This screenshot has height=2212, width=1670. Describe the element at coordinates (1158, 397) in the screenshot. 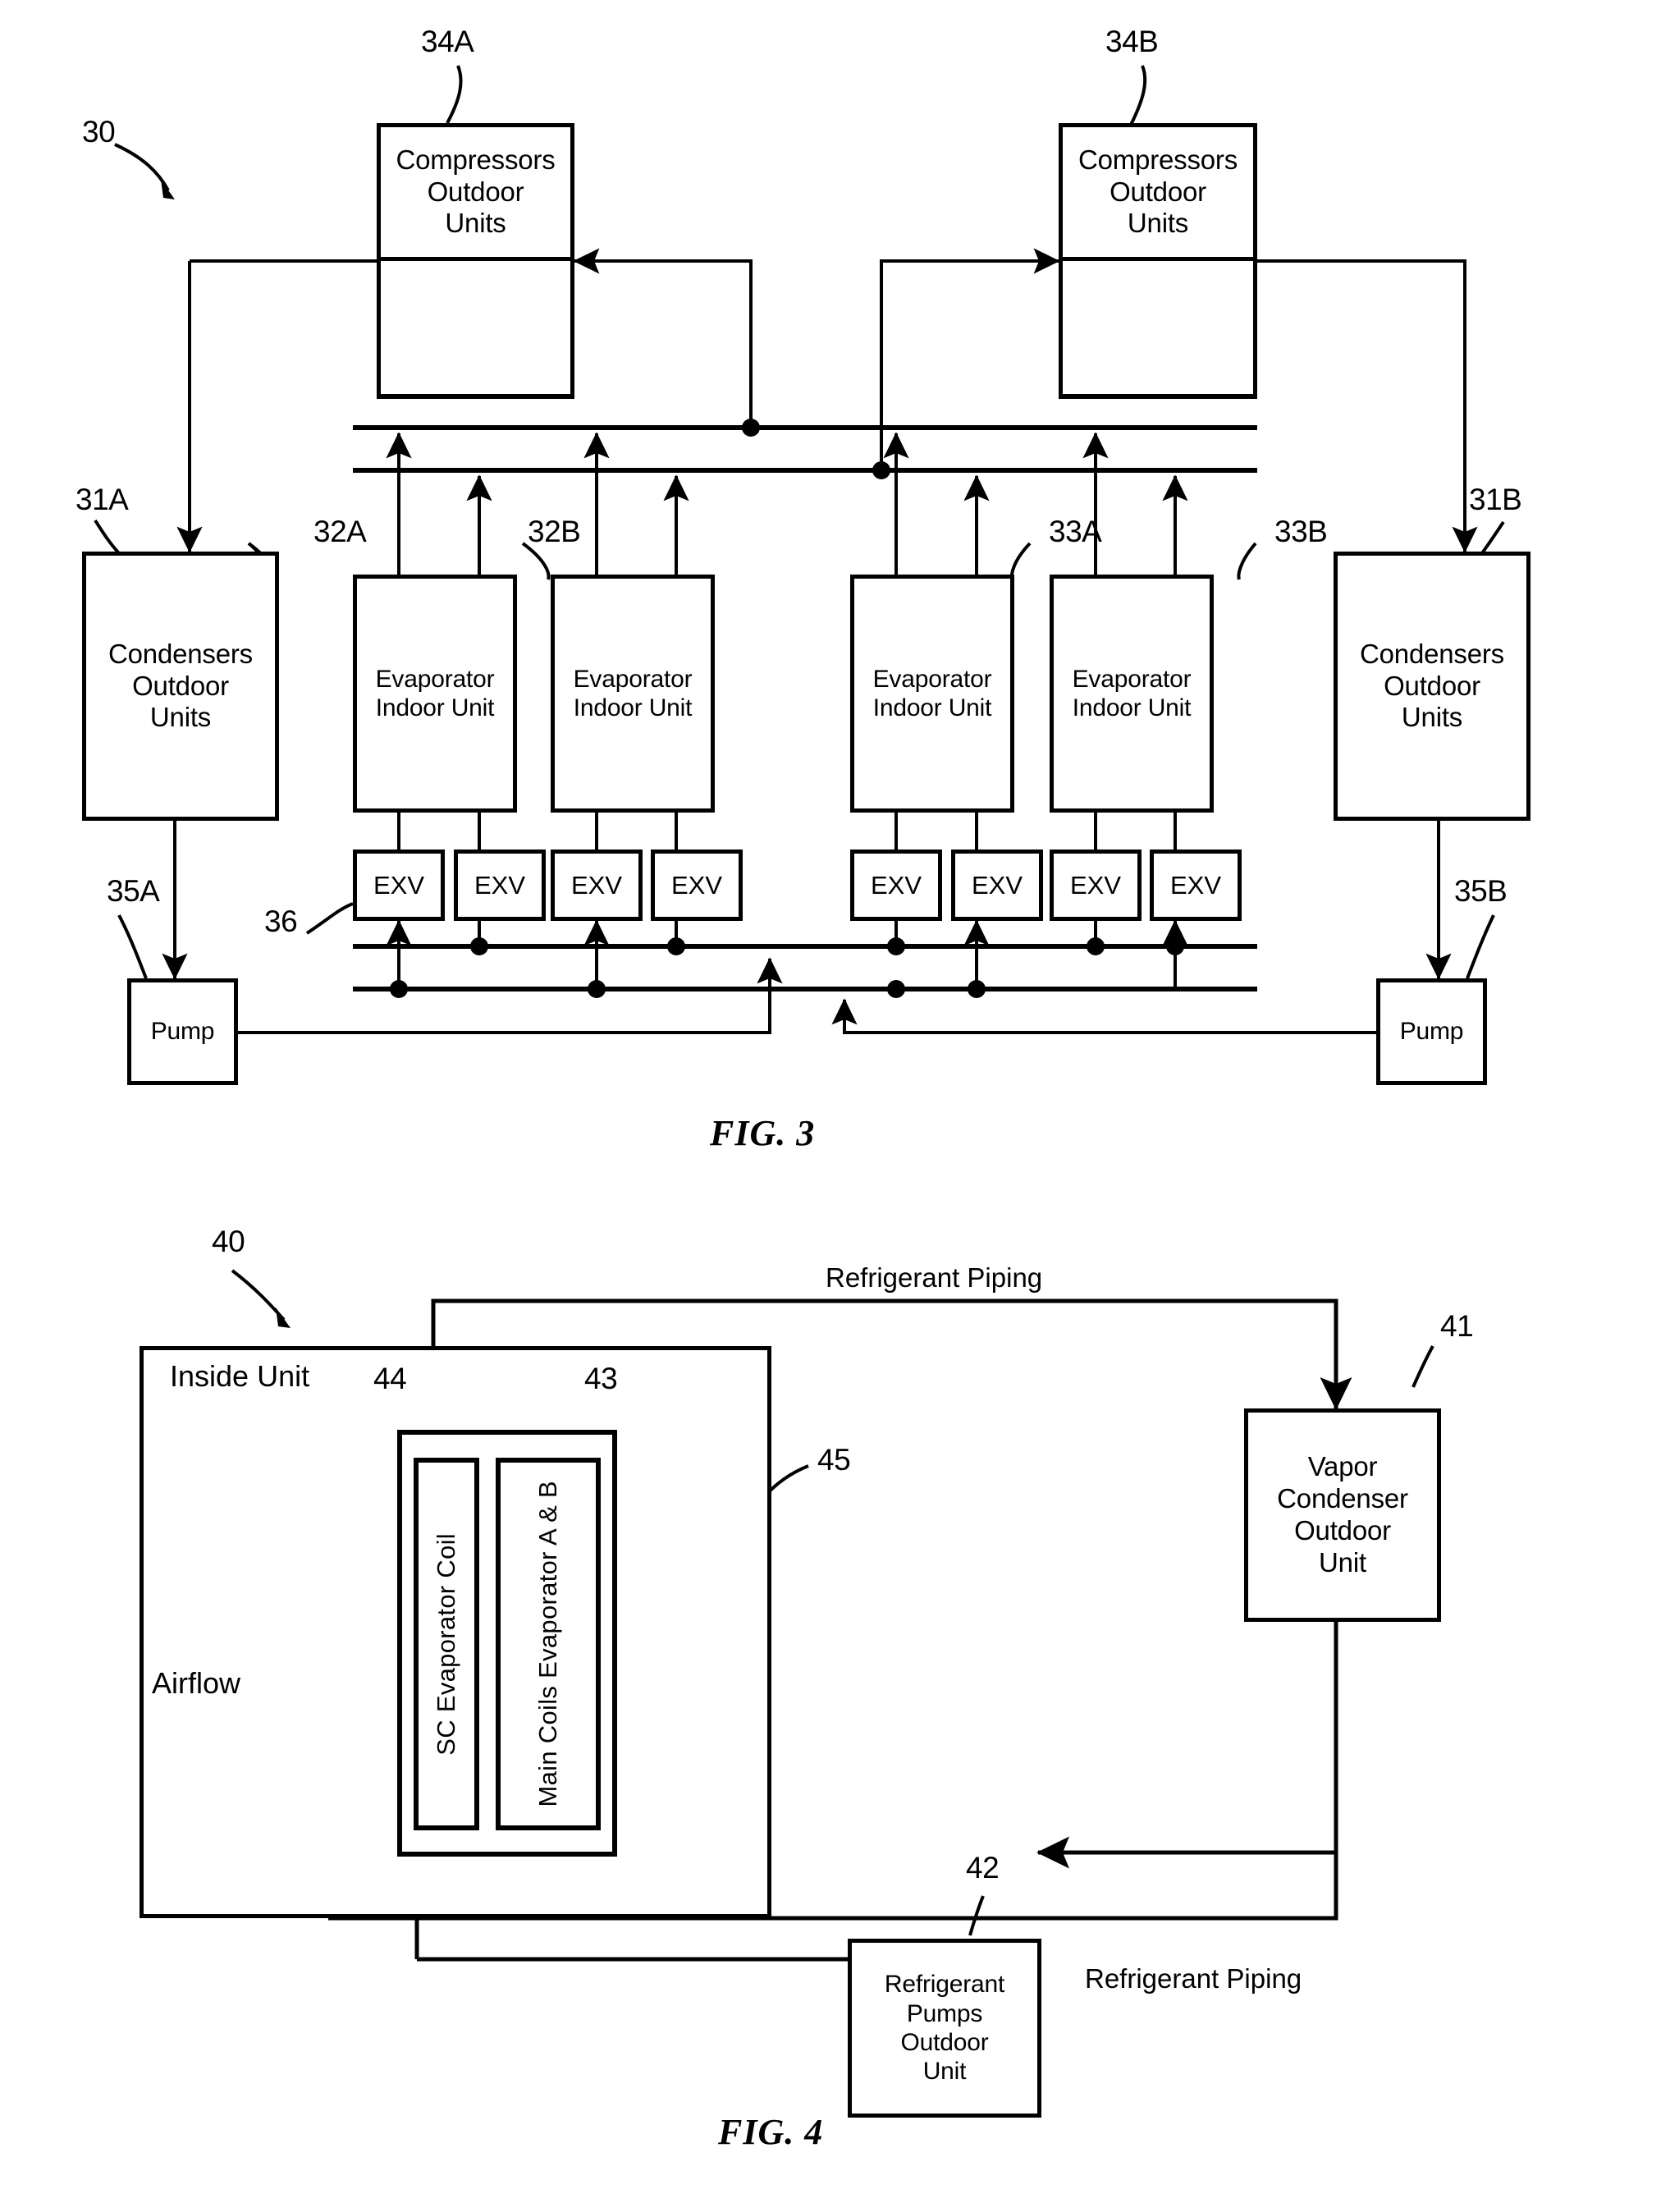

I see `block-b-bottom-wall` at that location.